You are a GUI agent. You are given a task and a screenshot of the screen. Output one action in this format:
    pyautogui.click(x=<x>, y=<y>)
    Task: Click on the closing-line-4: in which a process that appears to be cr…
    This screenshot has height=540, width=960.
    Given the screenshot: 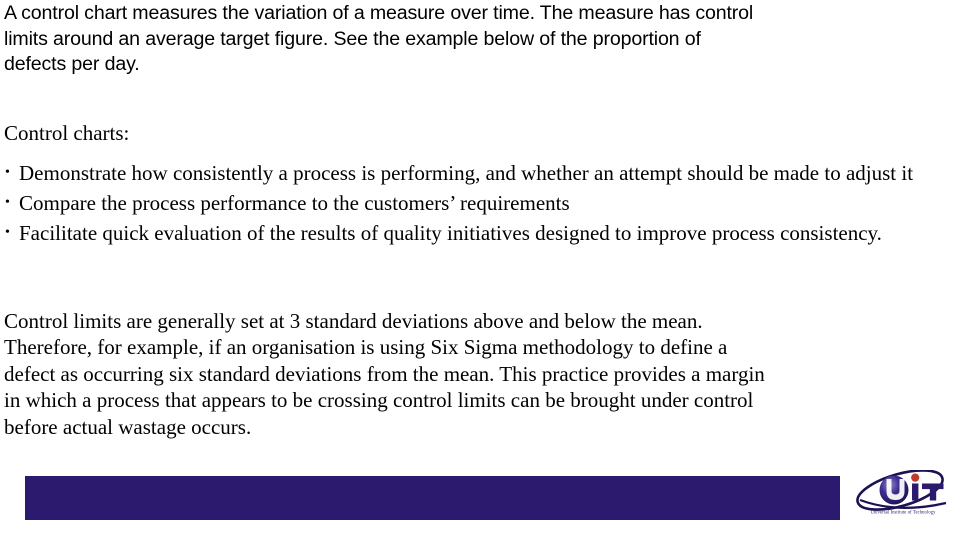 What is the action you would take?
    pyautogui.click(x=379, y=400)
    